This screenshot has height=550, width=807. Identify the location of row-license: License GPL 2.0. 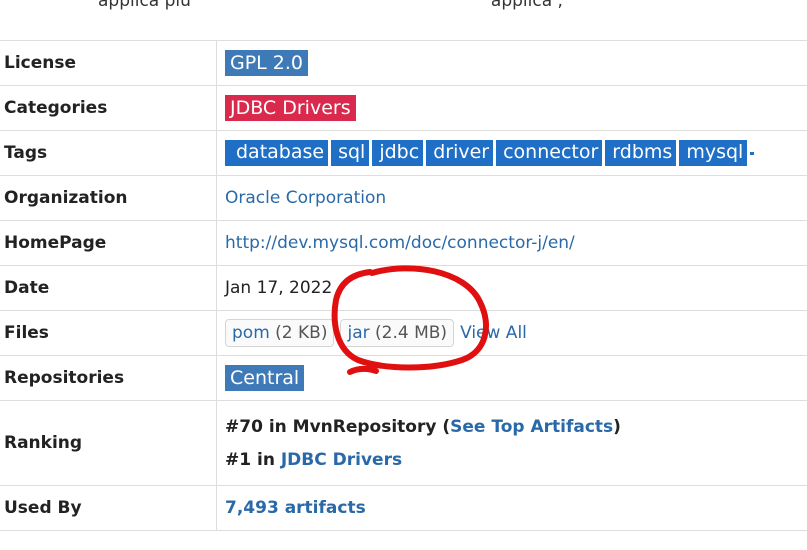
(403, 63).